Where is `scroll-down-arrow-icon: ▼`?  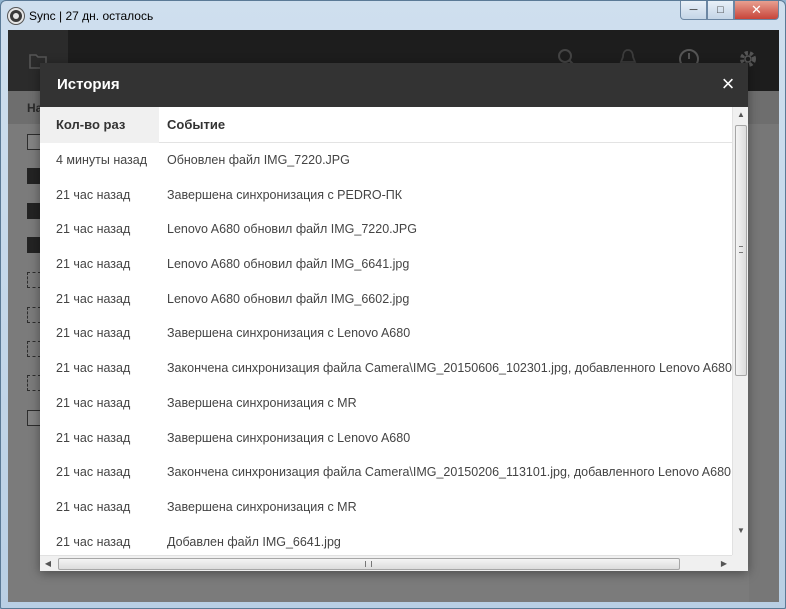 scroll-down-arrow-icon: ▼ is located at coordinates (741, 531).